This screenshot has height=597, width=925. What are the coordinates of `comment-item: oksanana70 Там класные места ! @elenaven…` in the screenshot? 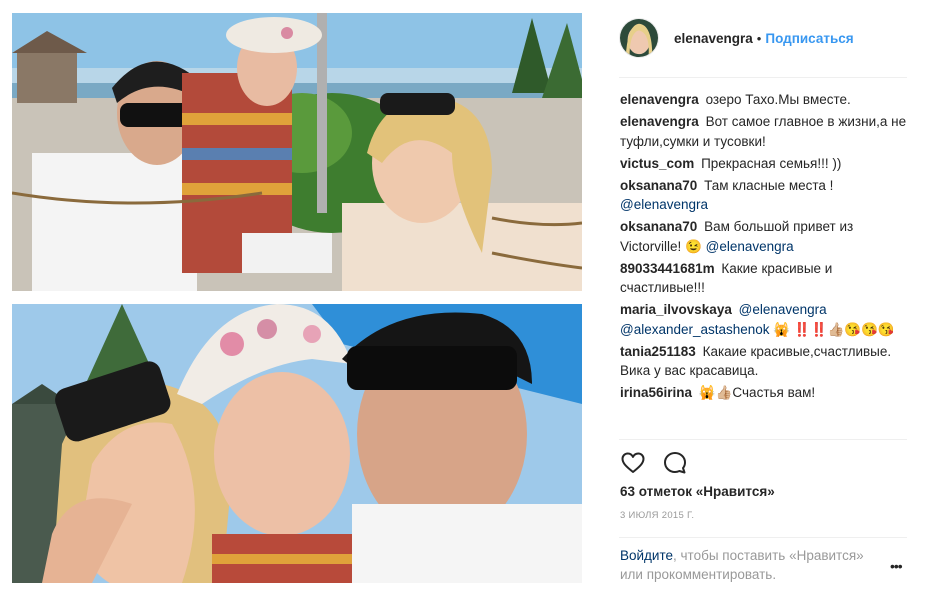 It's located at (765, 195).